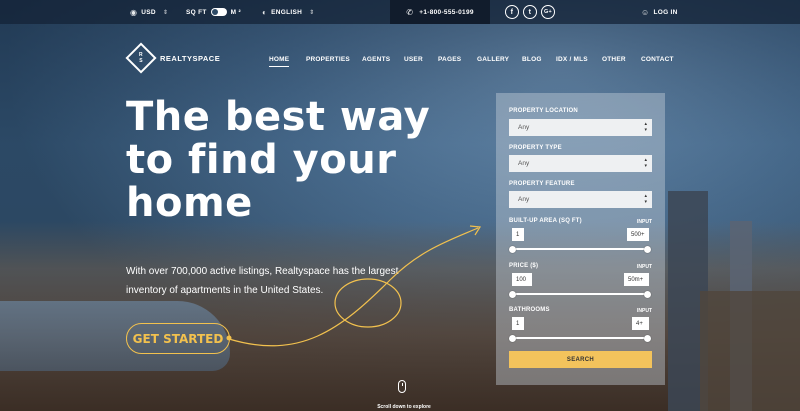 The image size is (800, 411). I want to click on price-label: PRICE ($), so click(524, 266).